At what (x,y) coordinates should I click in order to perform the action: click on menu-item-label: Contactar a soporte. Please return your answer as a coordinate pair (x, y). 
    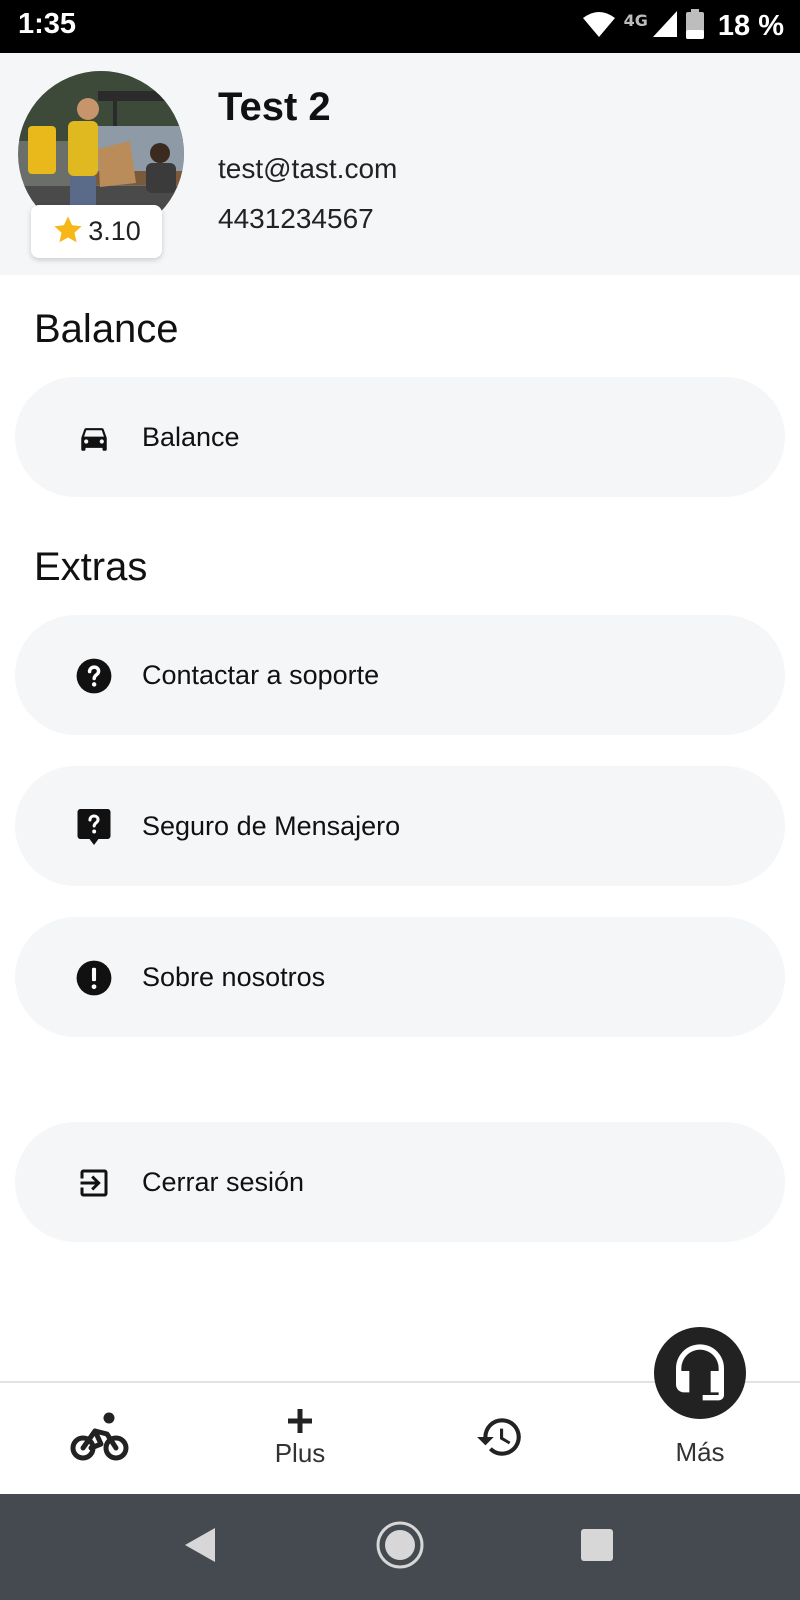
    Looking at the image, I should click on (261, 674).